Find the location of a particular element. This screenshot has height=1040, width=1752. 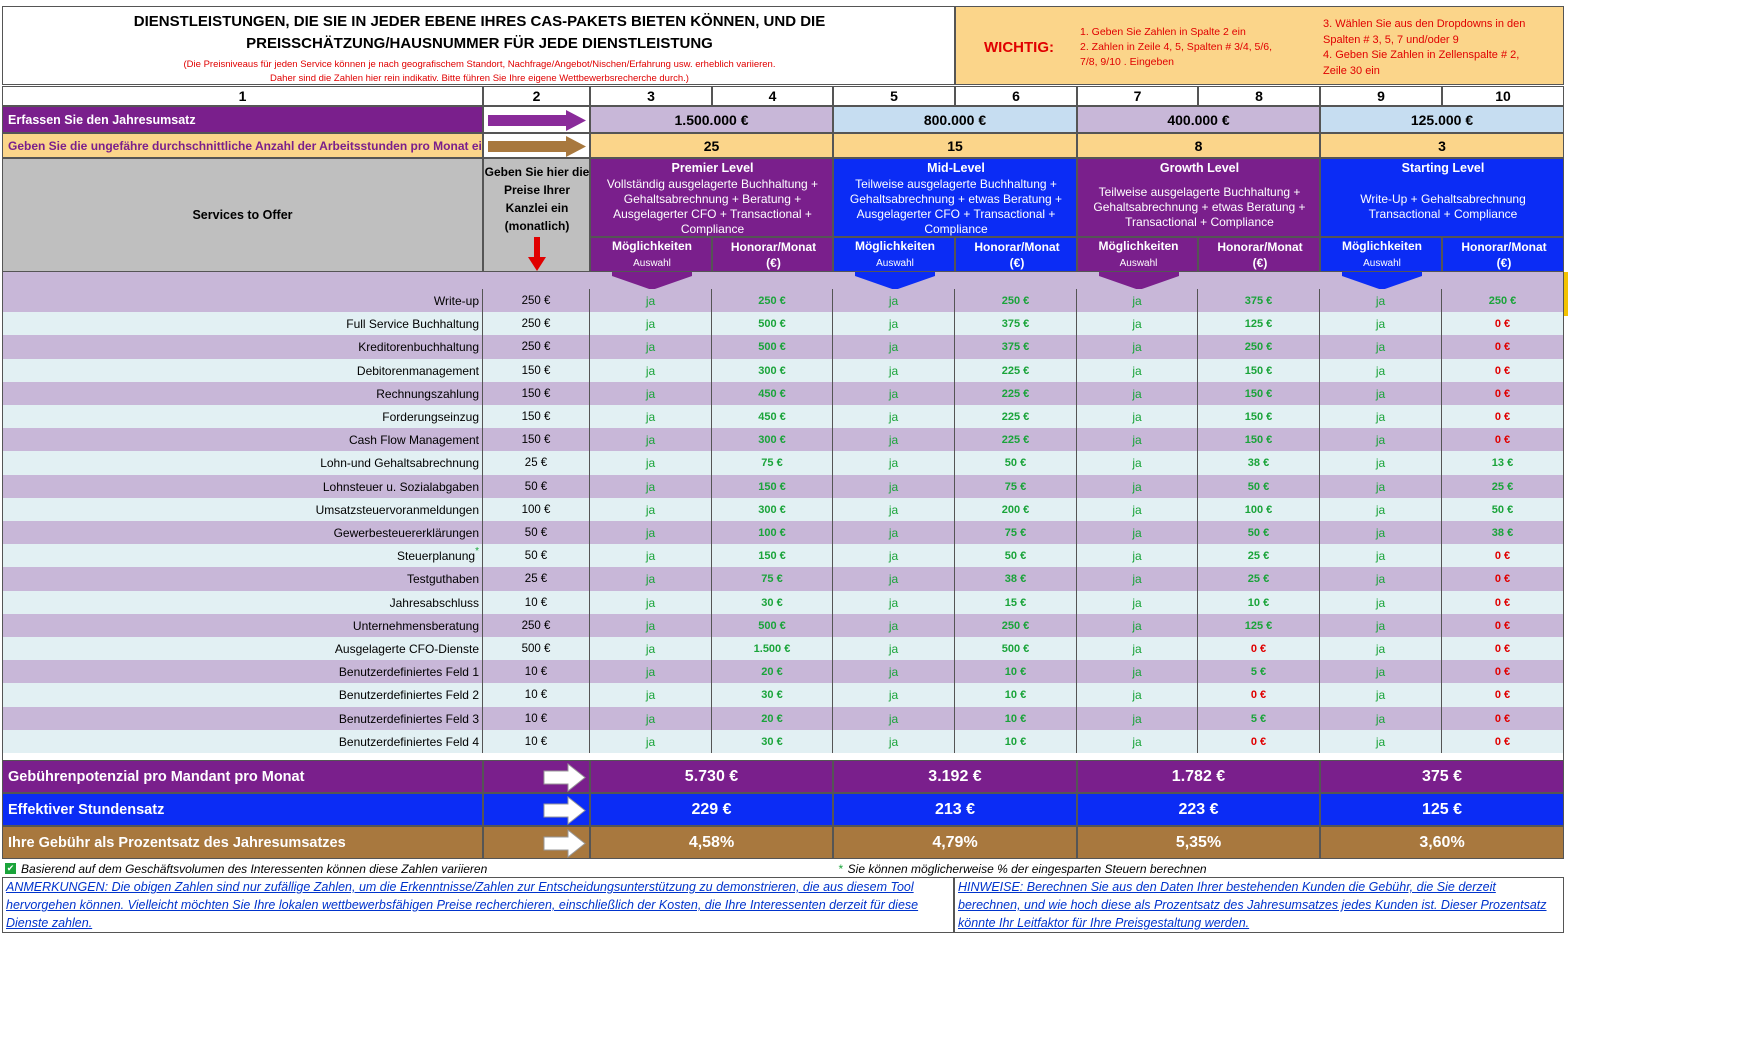

column-number-1: 1 is located at coordinates (242, 96).